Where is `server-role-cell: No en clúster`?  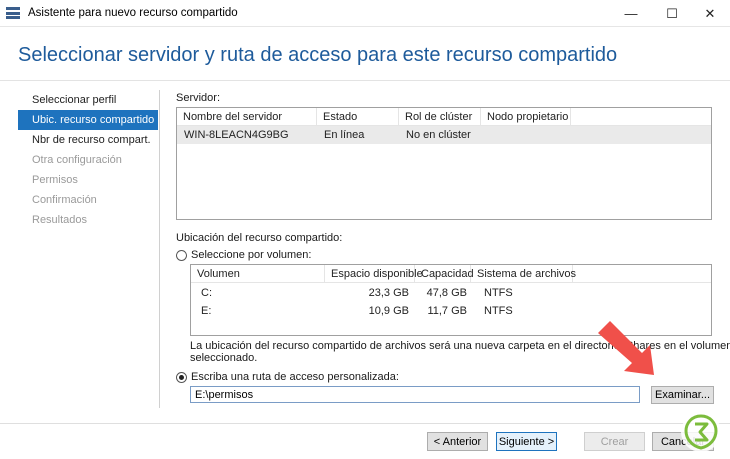 server-role-cell: No en clúster is located at coordinates (438, 135).